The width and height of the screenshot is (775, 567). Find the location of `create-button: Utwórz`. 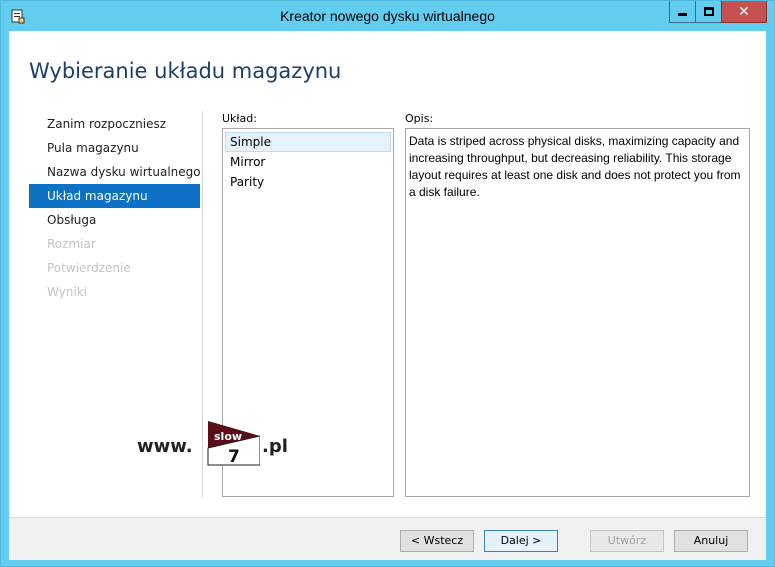

create-button: Utwórz is located at coordinates (627, 541).